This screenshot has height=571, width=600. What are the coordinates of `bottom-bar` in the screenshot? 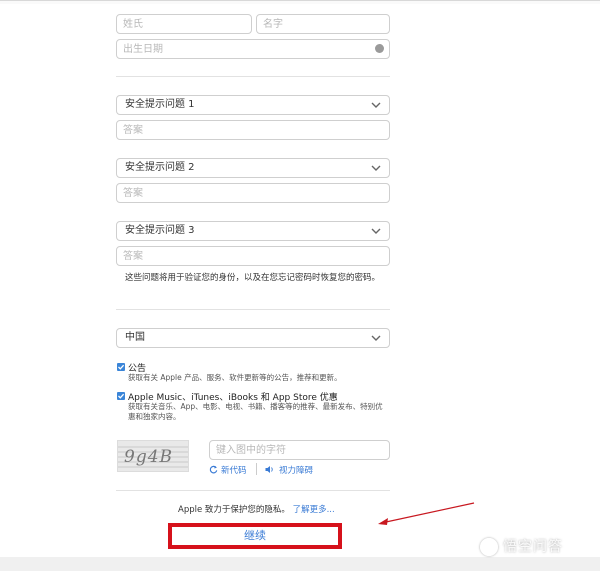 It's located at (300, 564).